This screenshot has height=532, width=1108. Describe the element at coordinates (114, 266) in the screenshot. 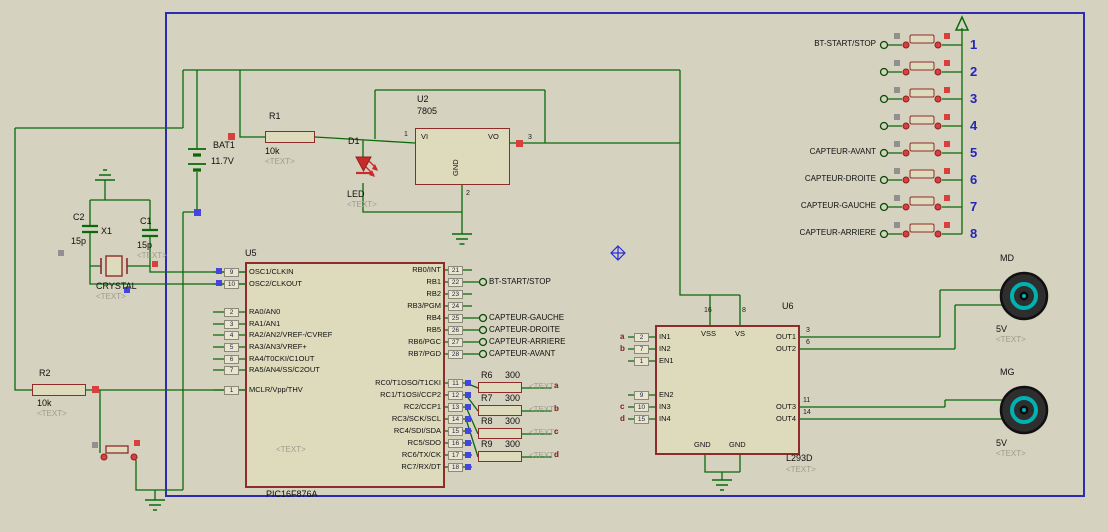

I see `crystal-symbol` at that location.